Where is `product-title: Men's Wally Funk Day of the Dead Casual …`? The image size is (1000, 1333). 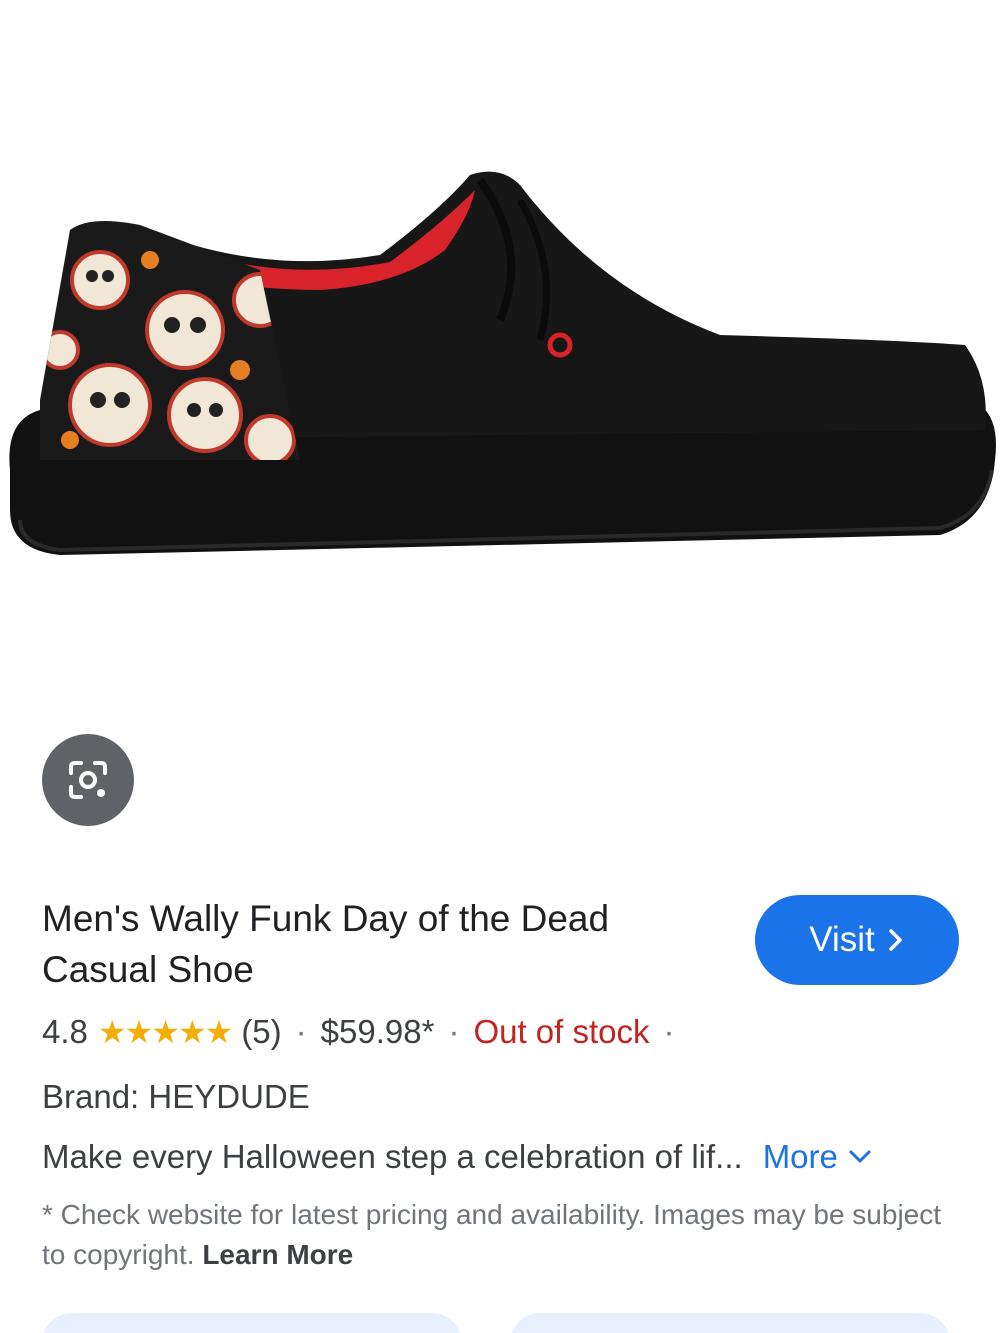 product-title: Men's Wally Funk Day of the Dead Casual … is located at coordinates (382, 944).